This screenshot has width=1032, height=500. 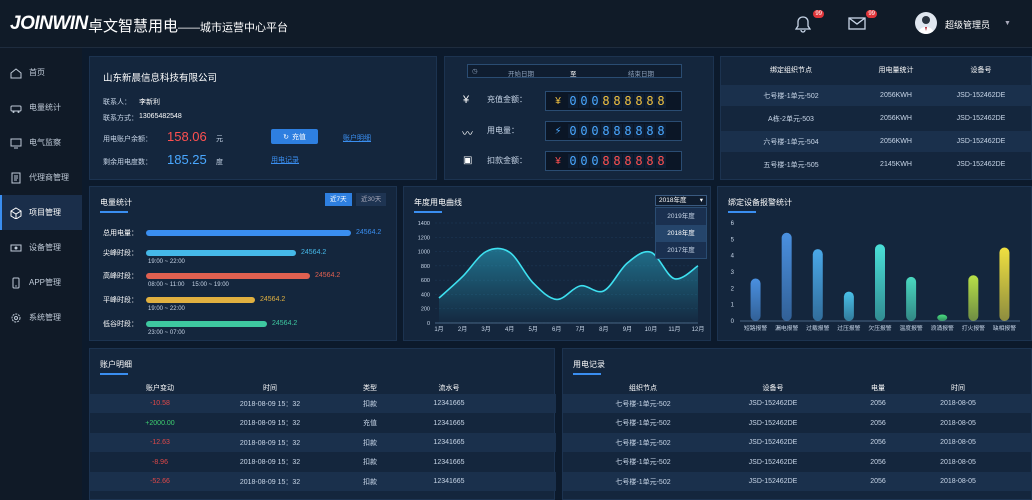 What do you see at coordinates (681, 216) in the screenshot?
I see `year-option: 2019年度` at bounding box center [681, 216].